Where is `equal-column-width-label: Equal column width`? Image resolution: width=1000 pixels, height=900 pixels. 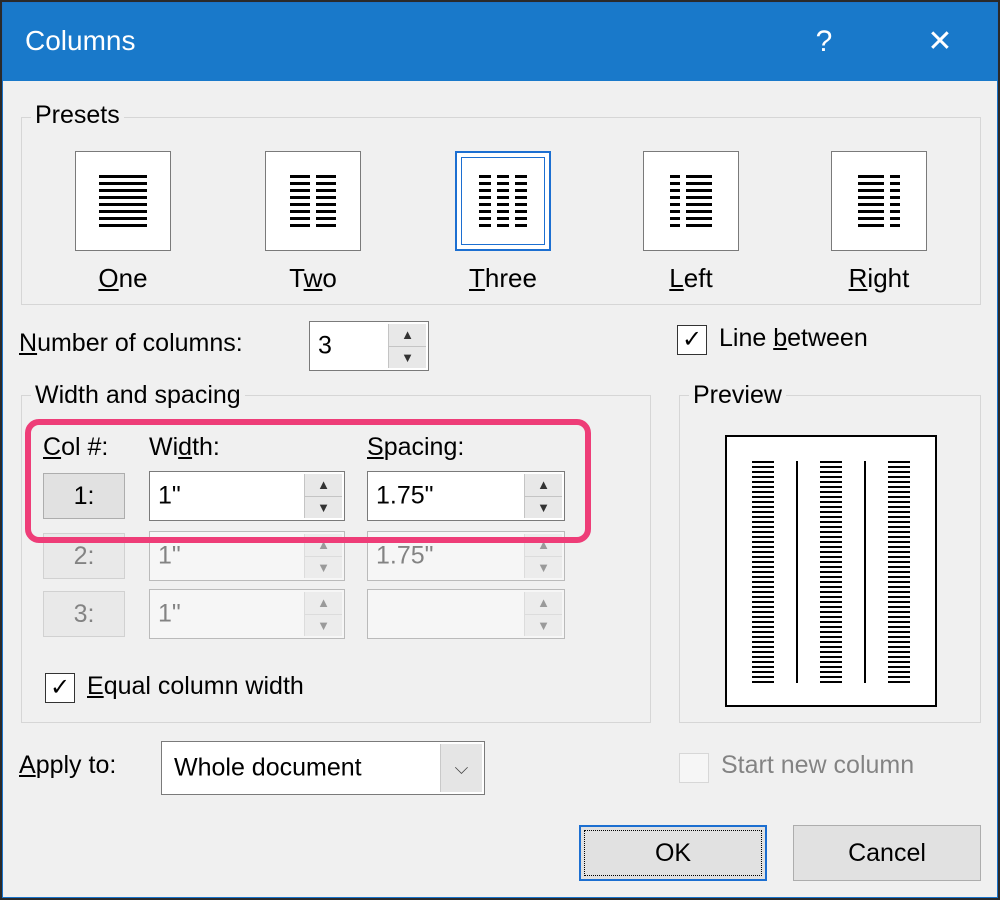
equal-column-width-label: Equal column width is located at coordinates (195, 686).